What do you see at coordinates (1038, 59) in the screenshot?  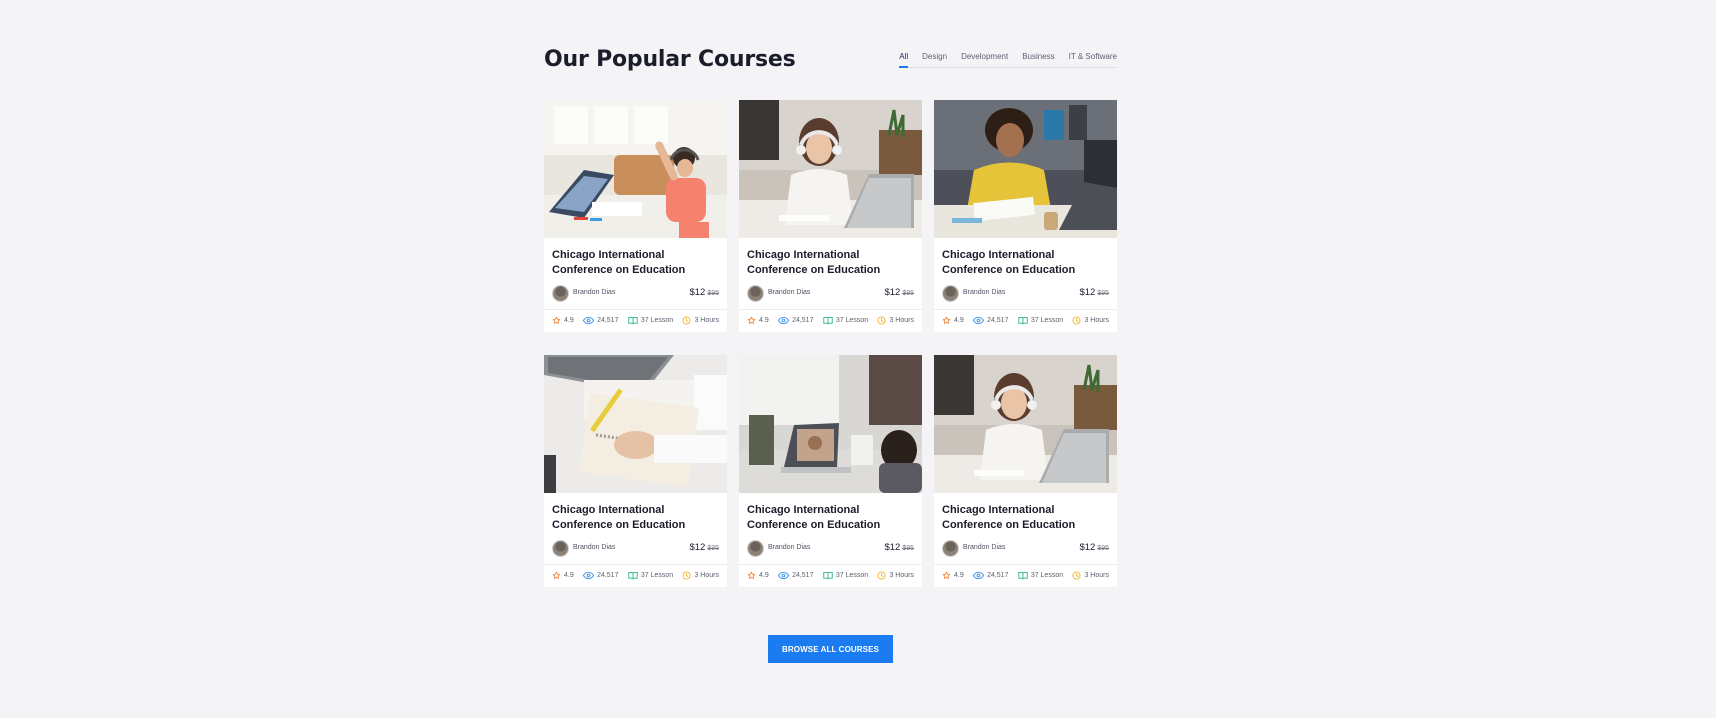 I see `tab-business: Business` at bounding box center [1038, 59].